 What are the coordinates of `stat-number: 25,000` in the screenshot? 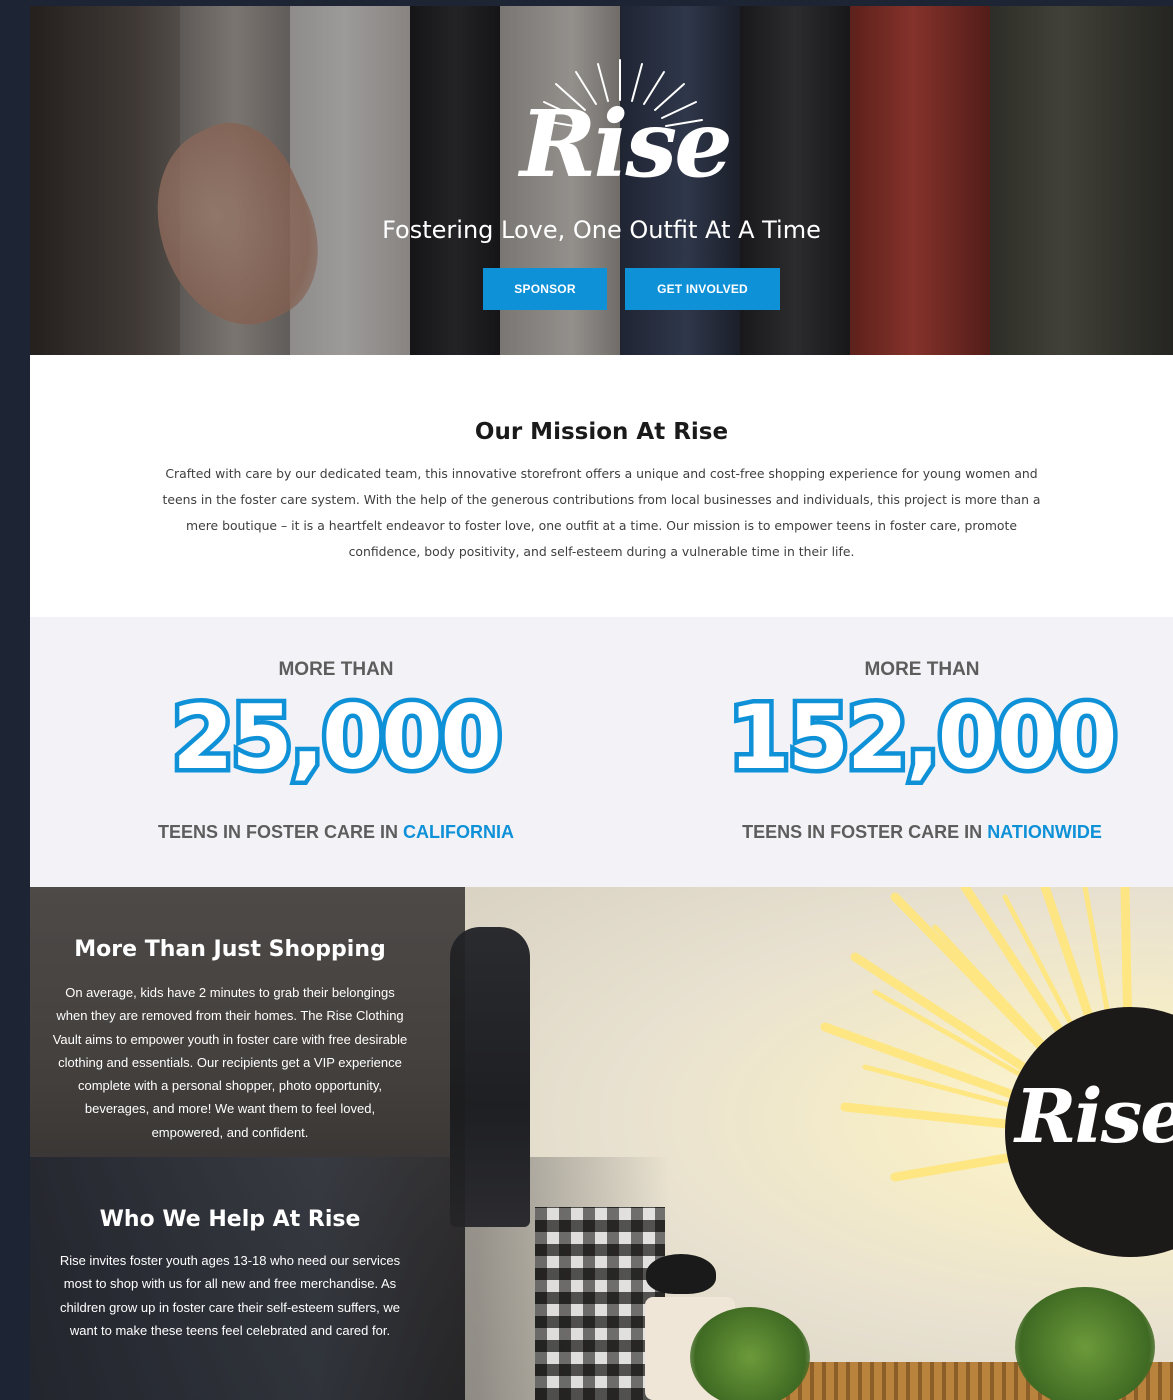 It's located at (337, 738).